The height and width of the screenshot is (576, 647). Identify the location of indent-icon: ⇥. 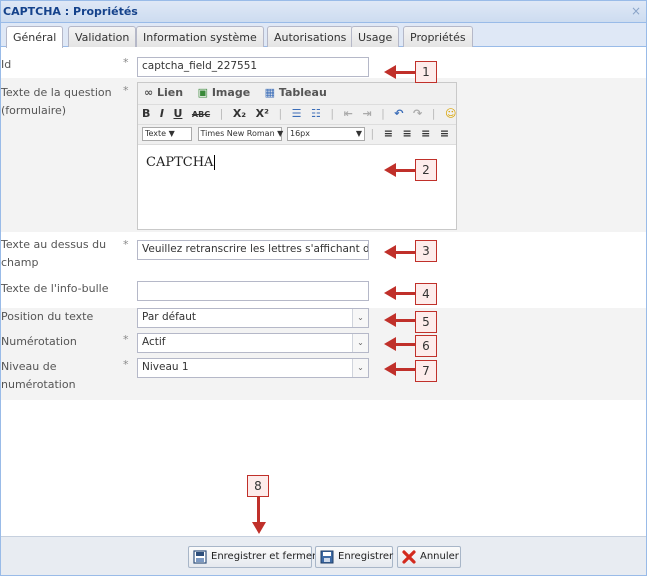
(366, 113).